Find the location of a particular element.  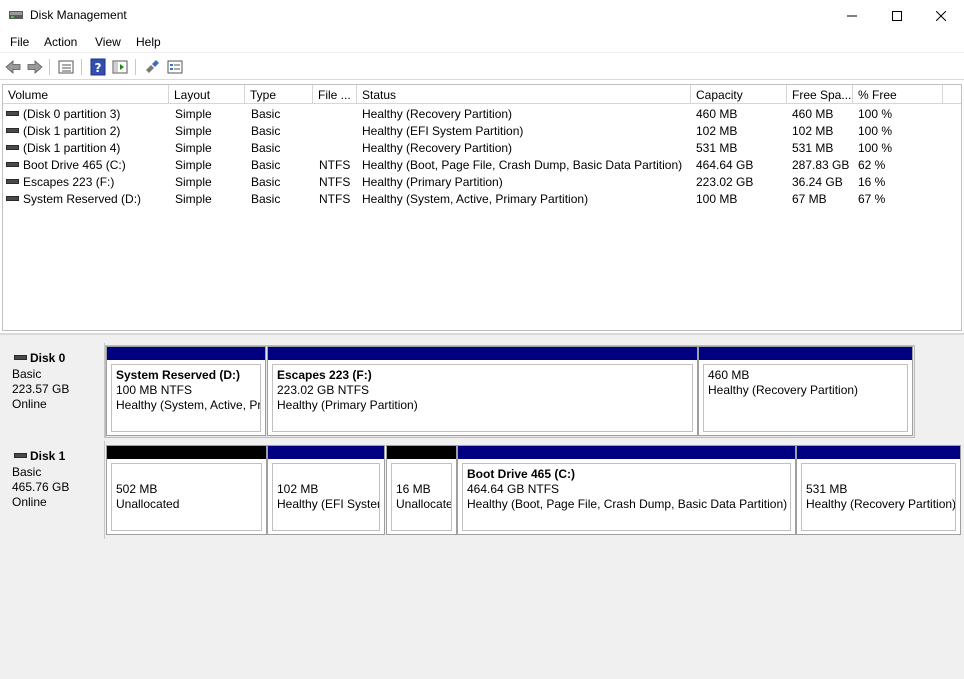

disk-1-label: Disk 1 Basic 465.76 GB Online is located at coordinates (53, 490).